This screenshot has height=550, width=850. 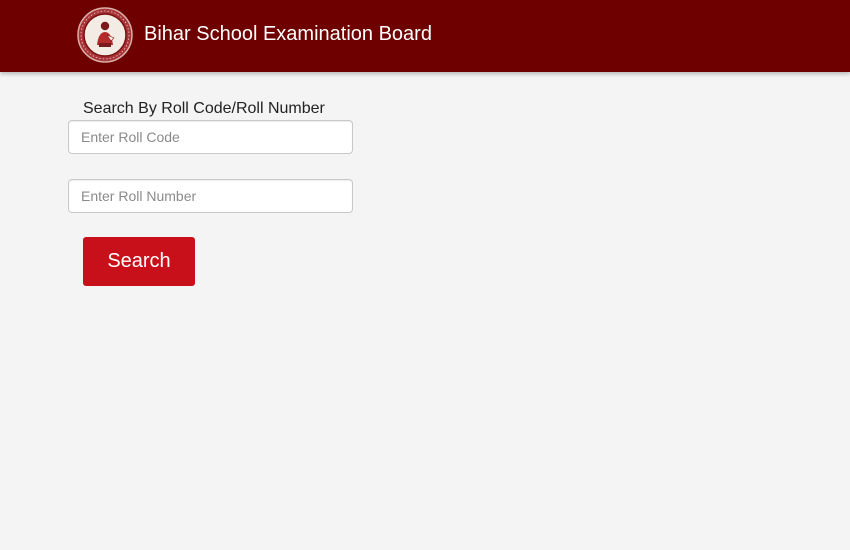 I want to click on site-title: Bihar School Examination Board, so click(x=288, y=34).